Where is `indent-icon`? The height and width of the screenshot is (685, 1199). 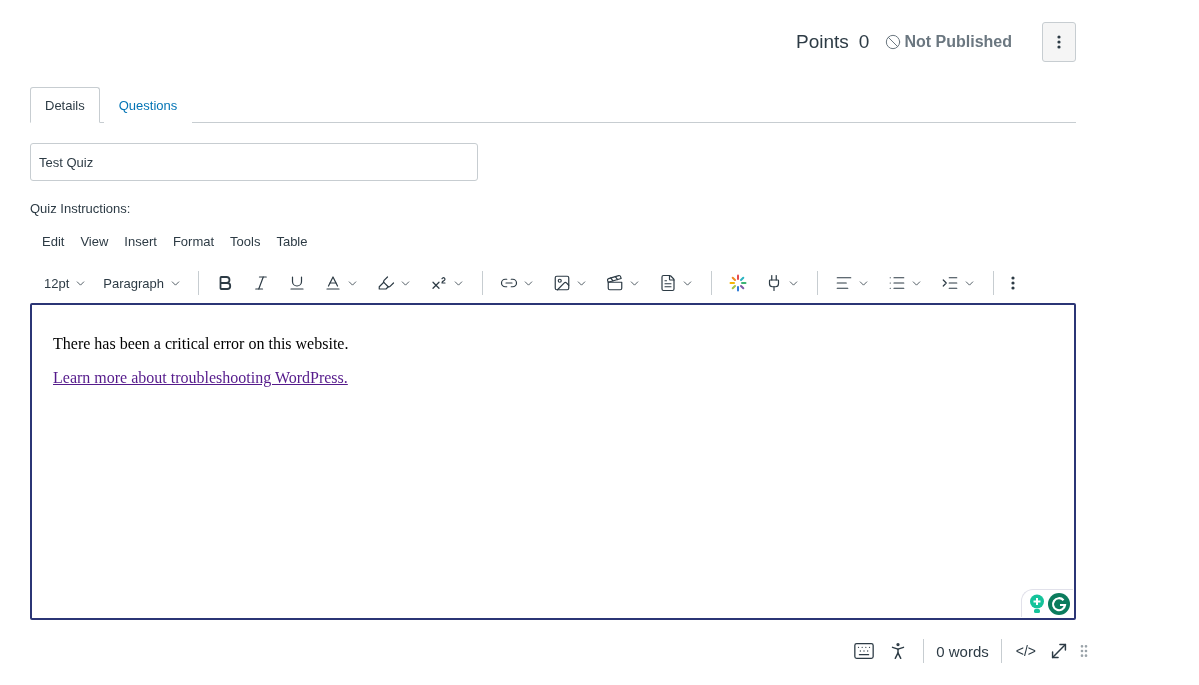
indent-icon is located at coordinates (950, 283).